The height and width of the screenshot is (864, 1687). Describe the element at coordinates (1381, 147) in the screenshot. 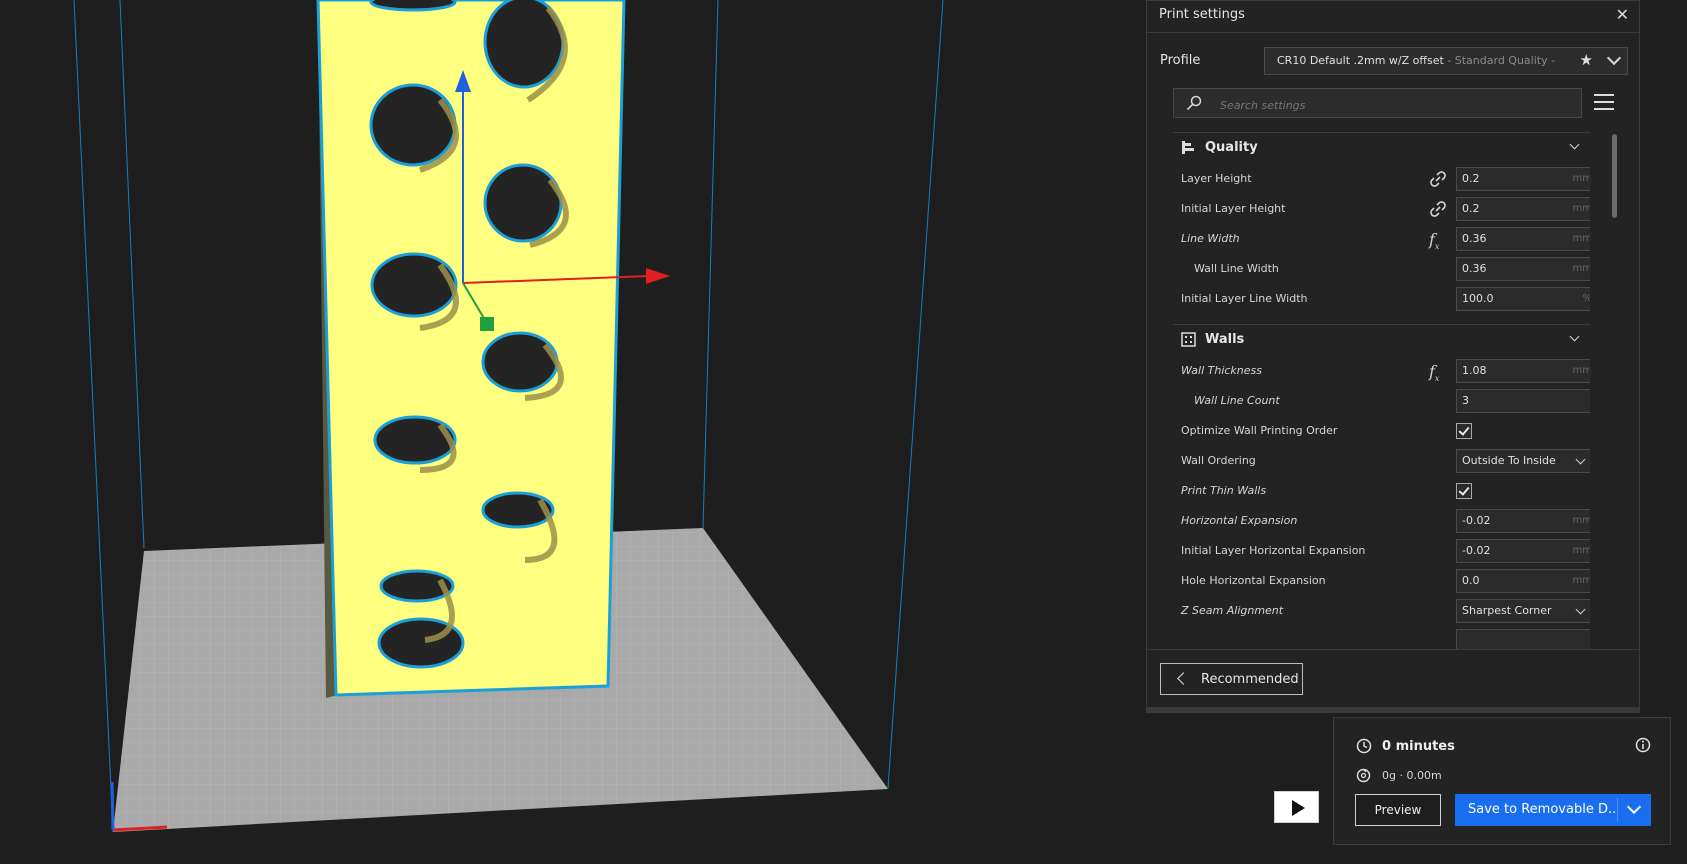

I see `category-quality: Quality` at that location.